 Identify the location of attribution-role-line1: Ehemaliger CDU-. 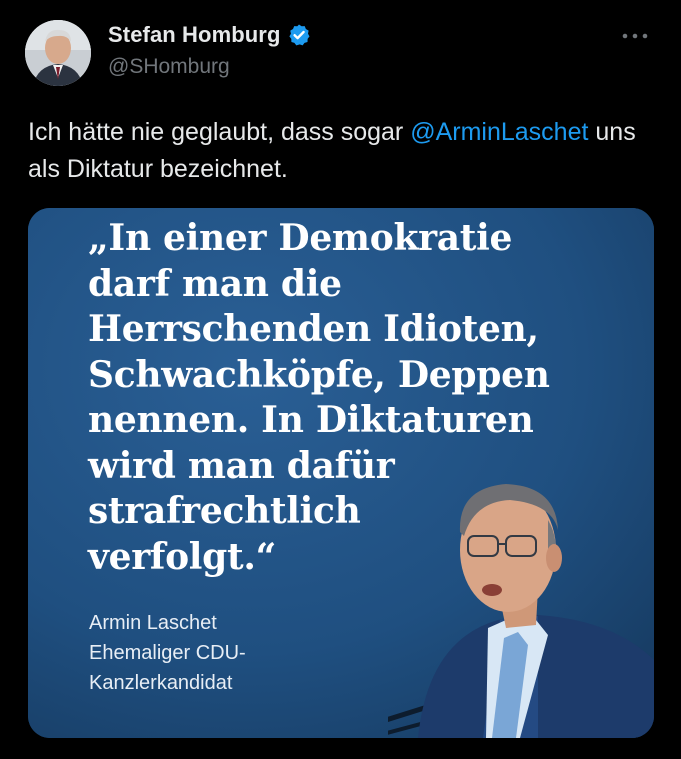
(167, 653).